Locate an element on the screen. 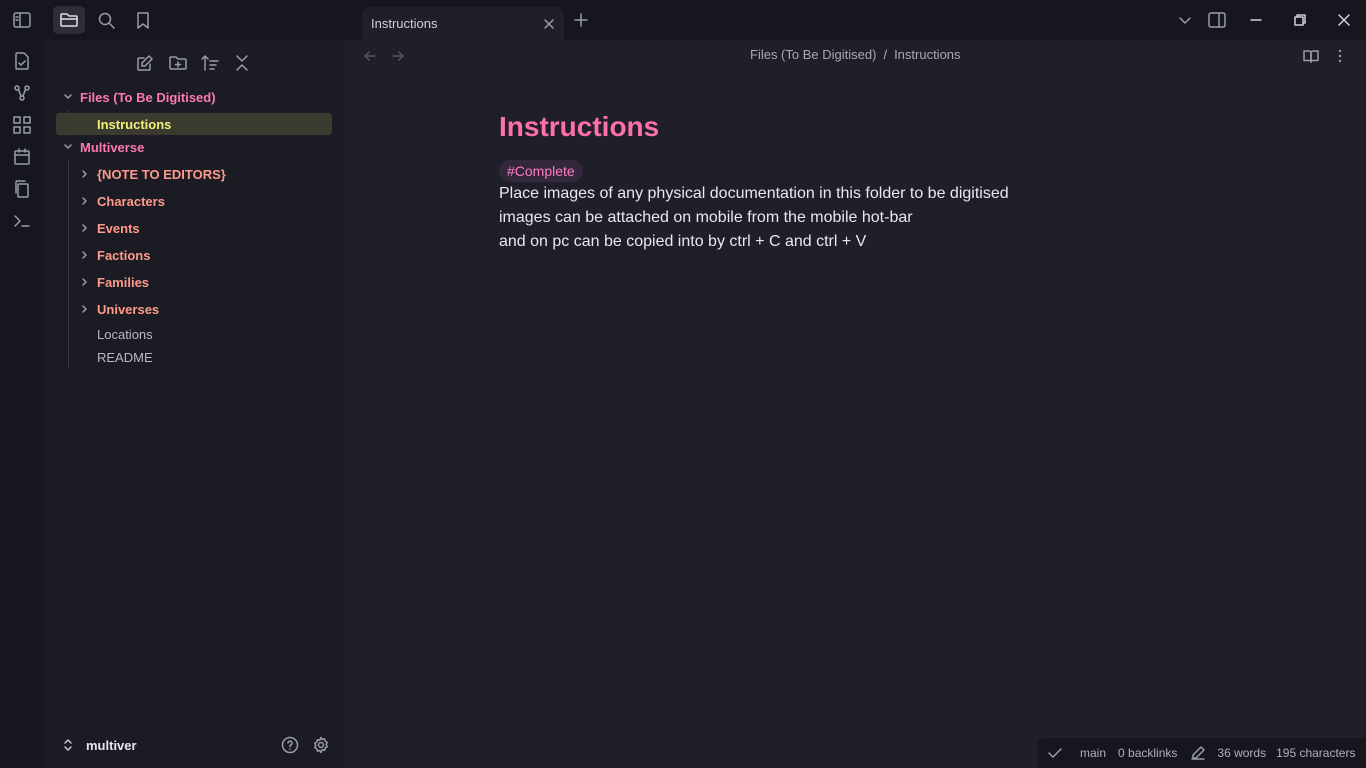 The height and width of the screenshot is (768, 1366). vault-switcher: multiver is located at coordinates (194, 745).